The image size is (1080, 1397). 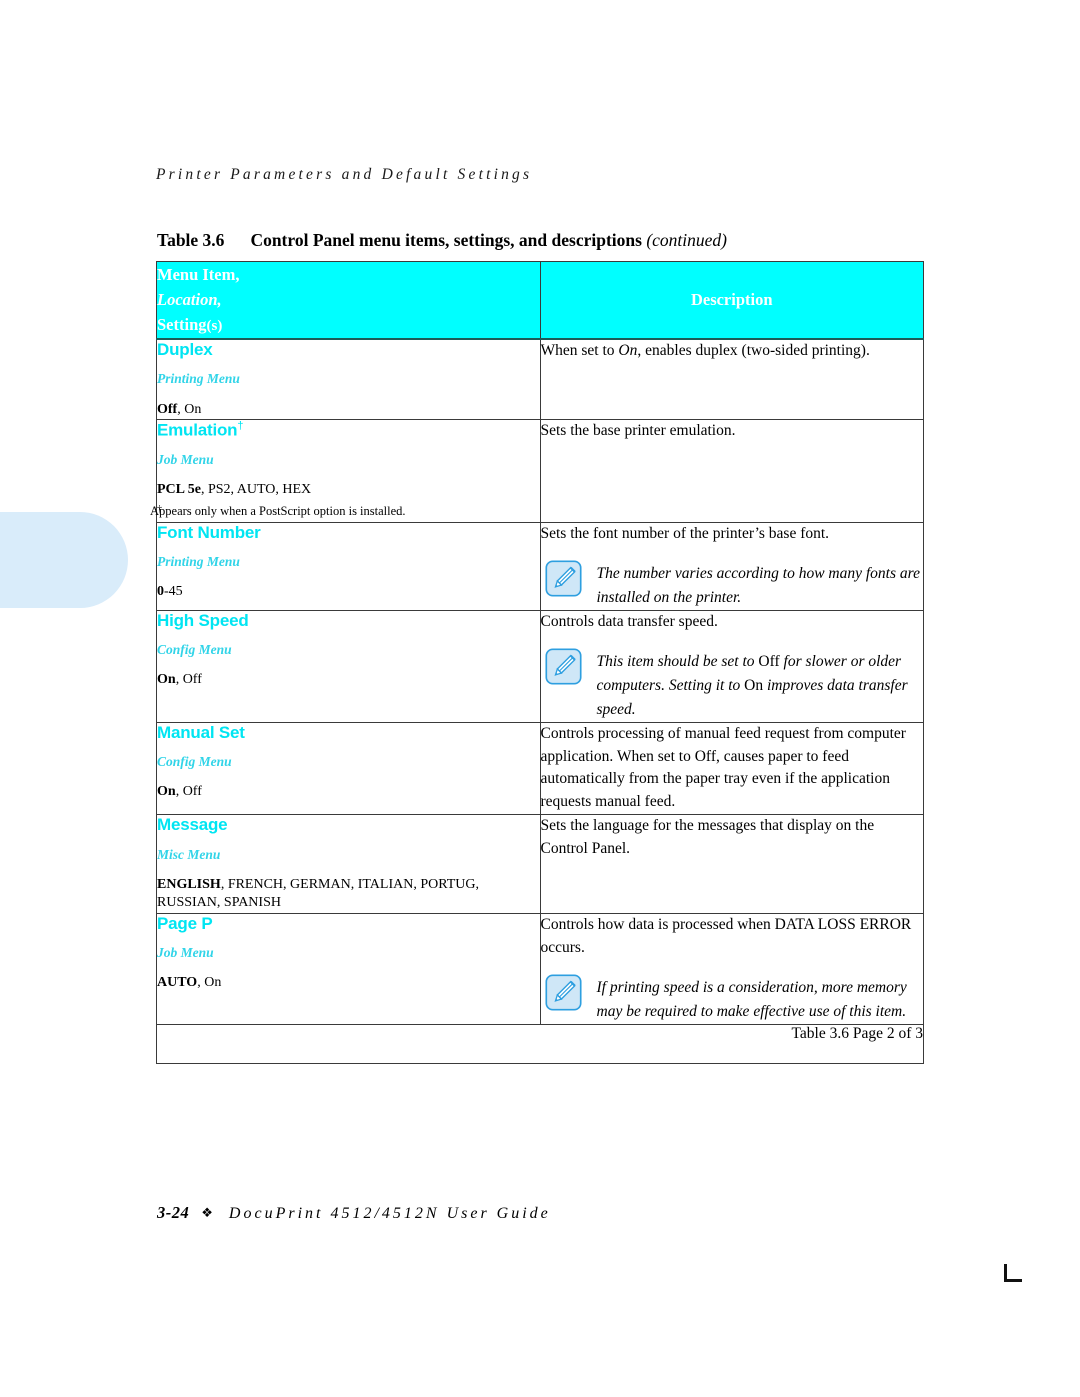 I want to click on description-part: Sets the base printer emulation., so click(x=638, y=430).